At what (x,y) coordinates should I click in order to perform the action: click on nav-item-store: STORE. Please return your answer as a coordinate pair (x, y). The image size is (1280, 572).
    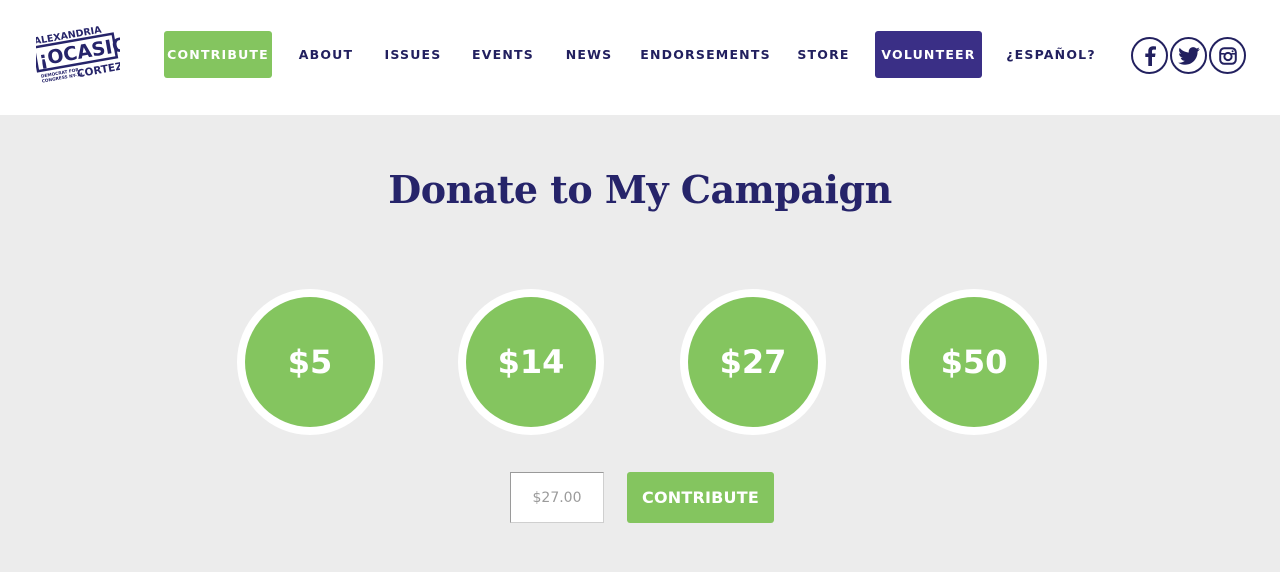
    Looking at the image, I should click on (823, 54).